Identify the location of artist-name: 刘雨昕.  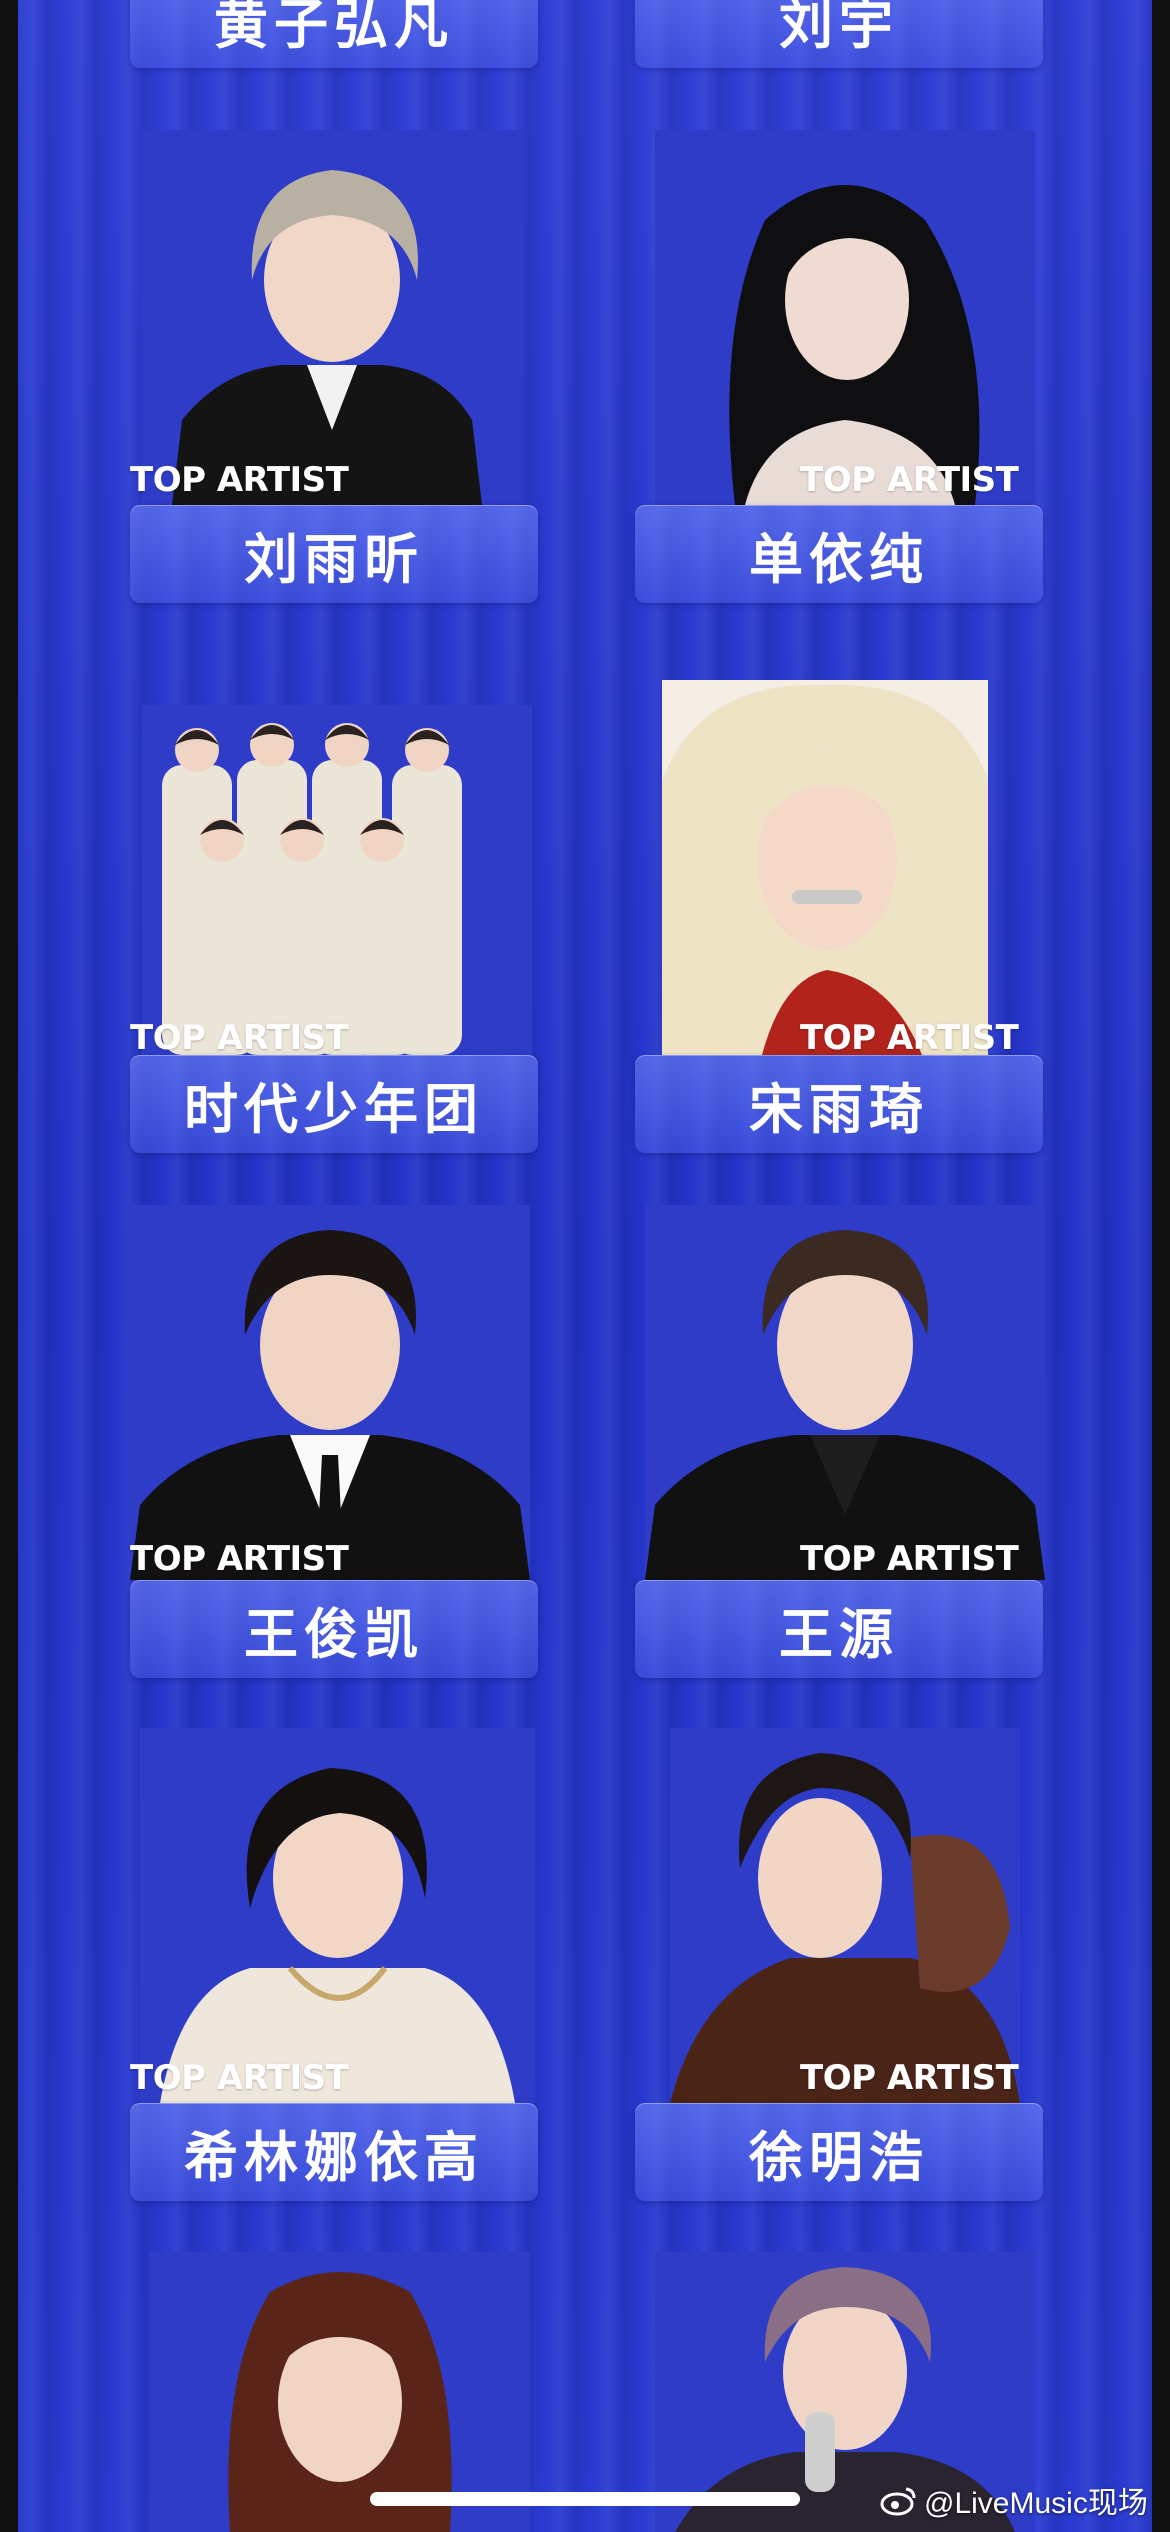
(334, 559).